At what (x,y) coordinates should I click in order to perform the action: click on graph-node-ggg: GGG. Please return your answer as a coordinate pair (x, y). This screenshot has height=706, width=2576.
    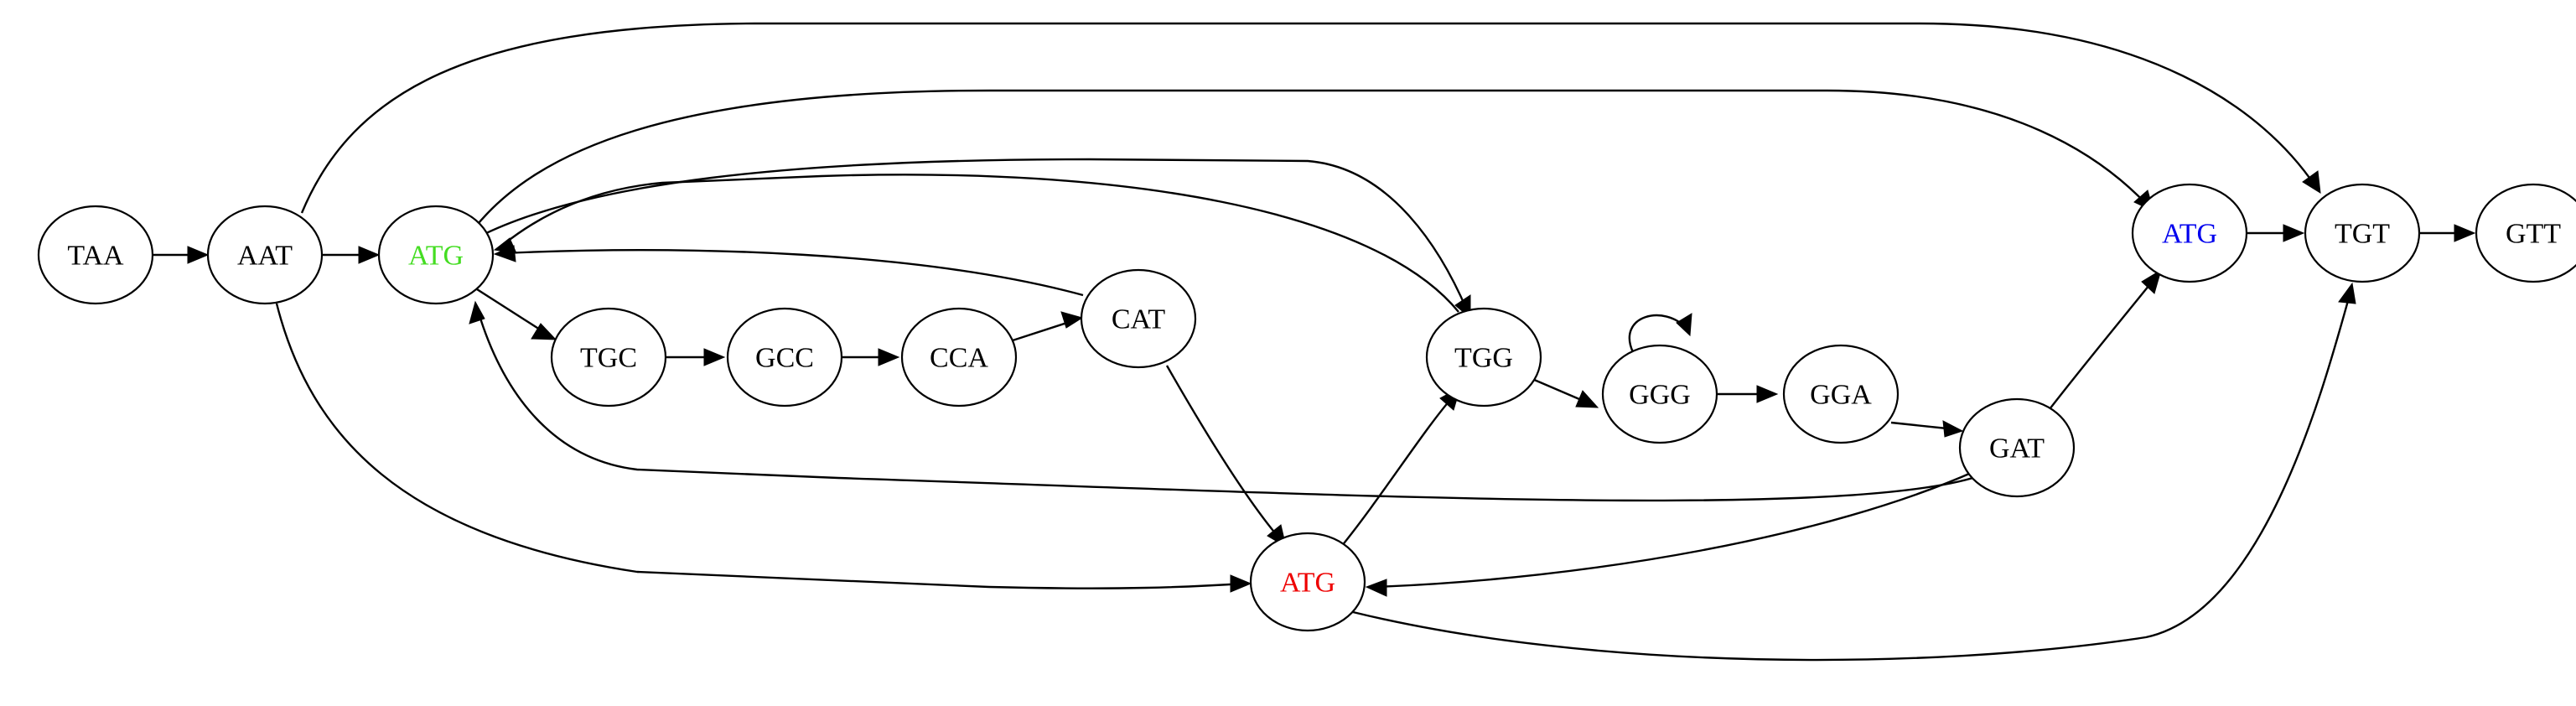
    Looking at the image, I should click on (1659, 394).